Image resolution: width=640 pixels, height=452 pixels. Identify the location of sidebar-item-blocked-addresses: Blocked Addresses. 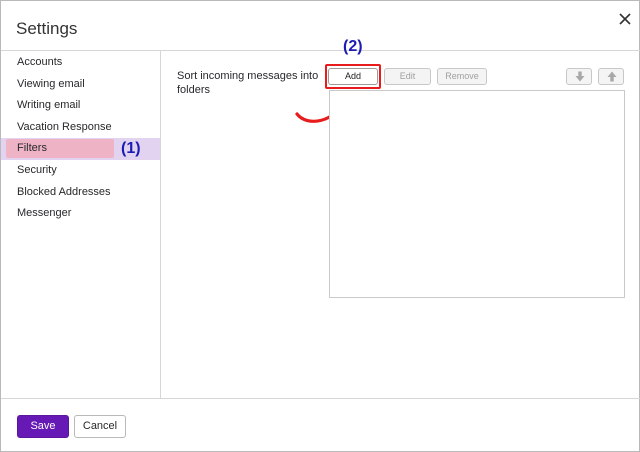
(80, 193).